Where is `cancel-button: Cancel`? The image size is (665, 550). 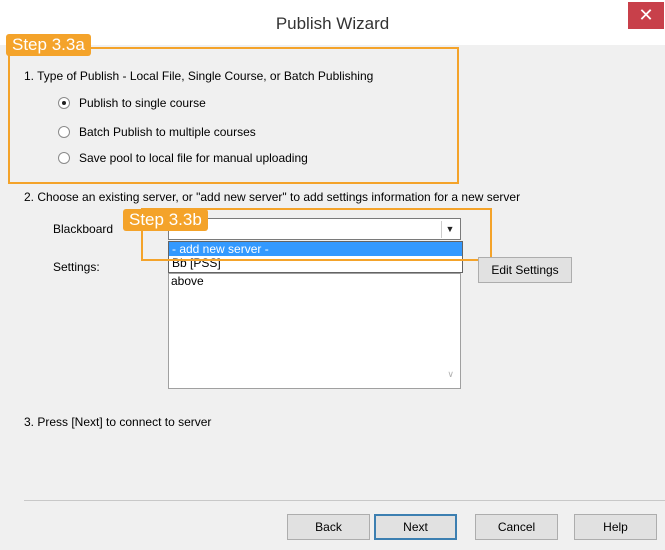
cancel-button: Cancel is located at coordinates (516, 527).